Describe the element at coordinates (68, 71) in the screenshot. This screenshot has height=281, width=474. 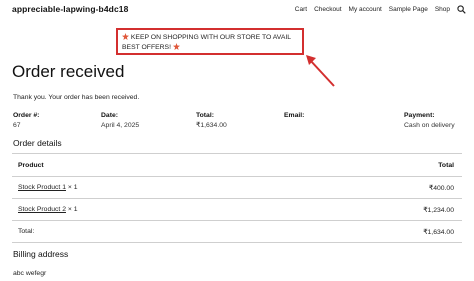
I see `page-title: Order received` at that location.